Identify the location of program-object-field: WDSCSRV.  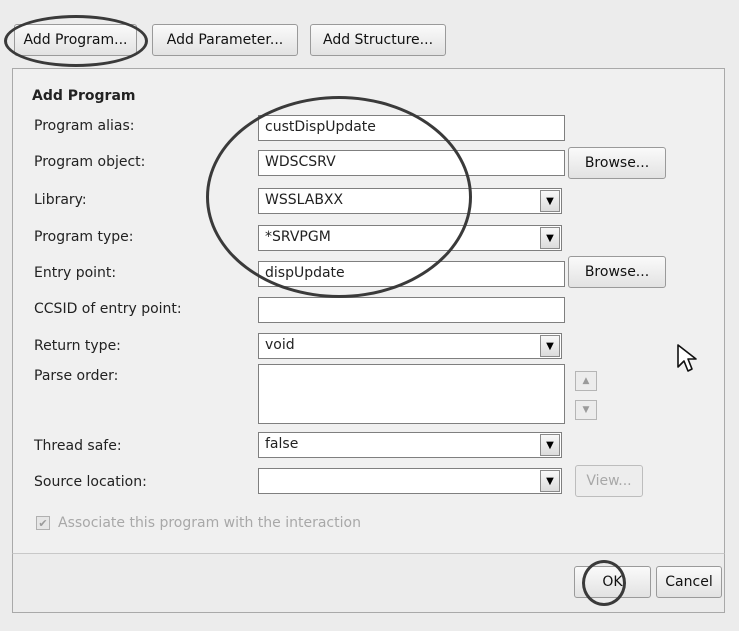
(411, 163).